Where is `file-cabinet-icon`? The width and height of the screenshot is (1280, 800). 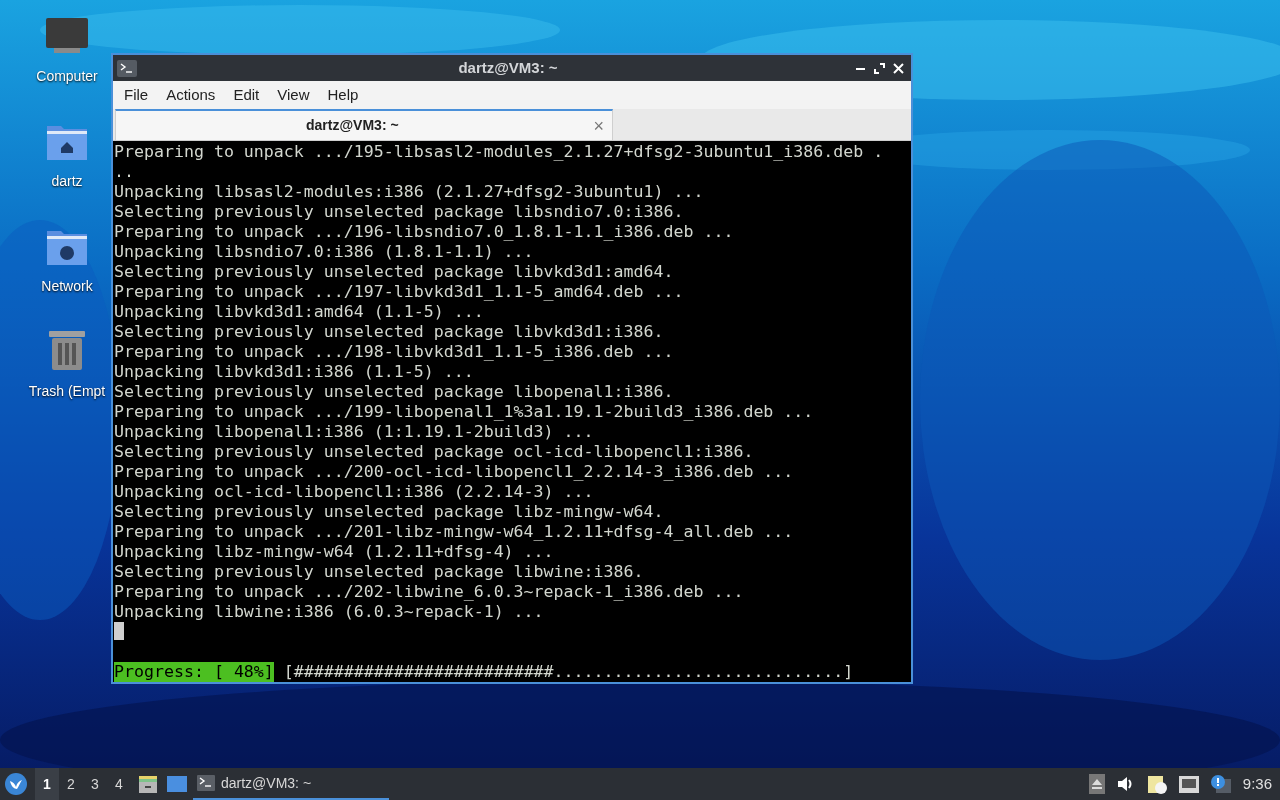 file-cabinet-icon is located at coordinates (148, 784).